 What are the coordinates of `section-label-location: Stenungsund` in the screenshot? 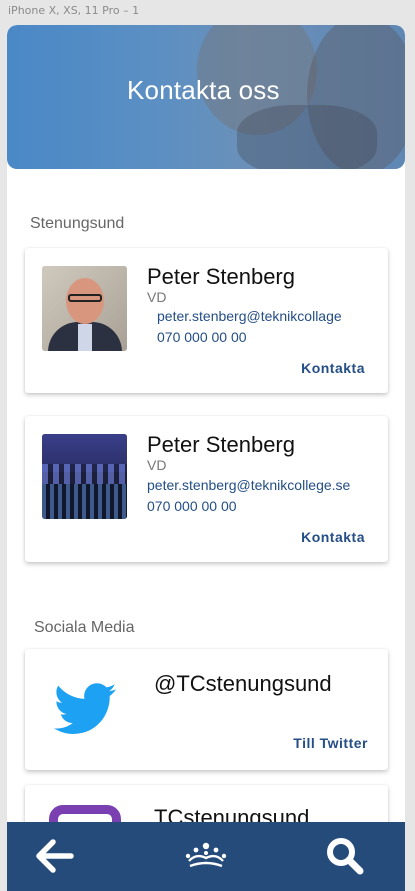 It's located at (77, 223).